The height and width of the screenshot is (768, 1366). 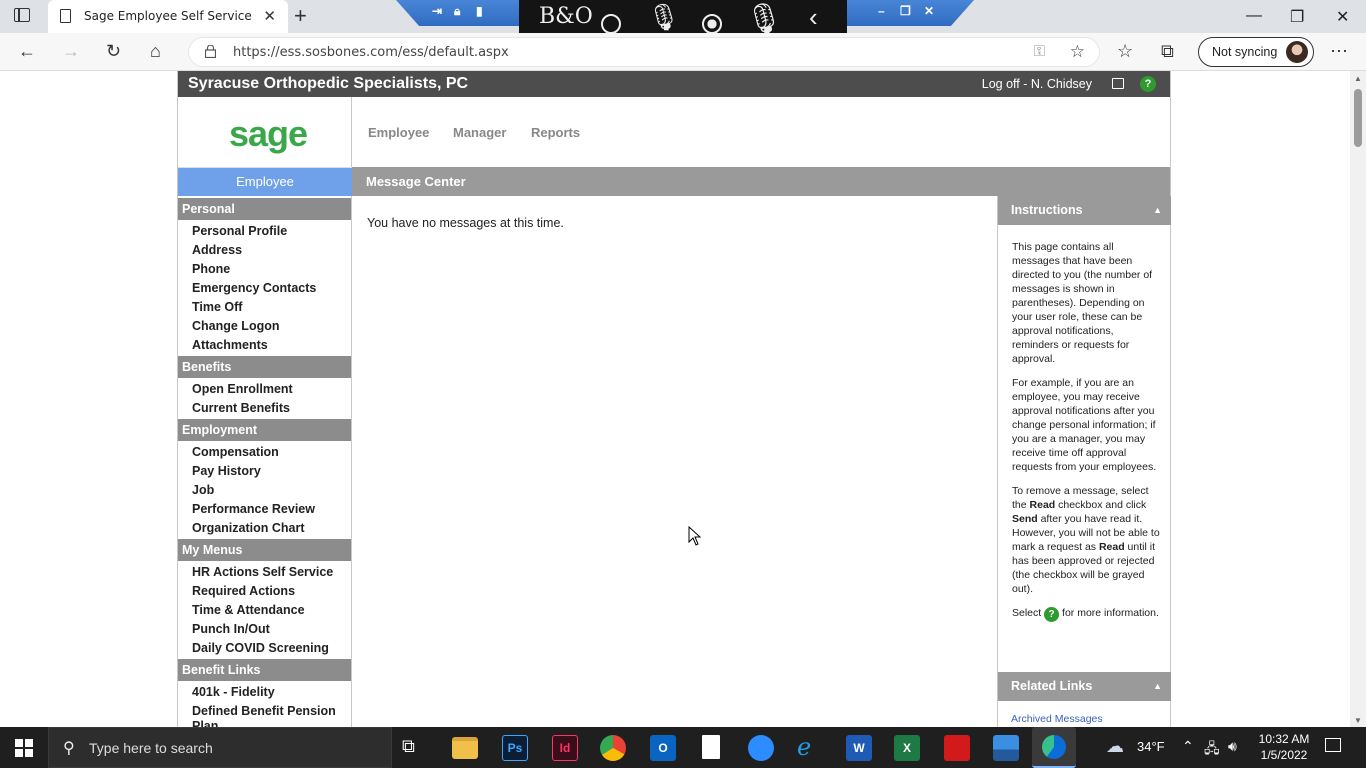 What do you see at coordinates (1084, 686) in the screenshot?
I see `related-links-panel-header: Related Links ▲` at bounding box center [1084, 686].